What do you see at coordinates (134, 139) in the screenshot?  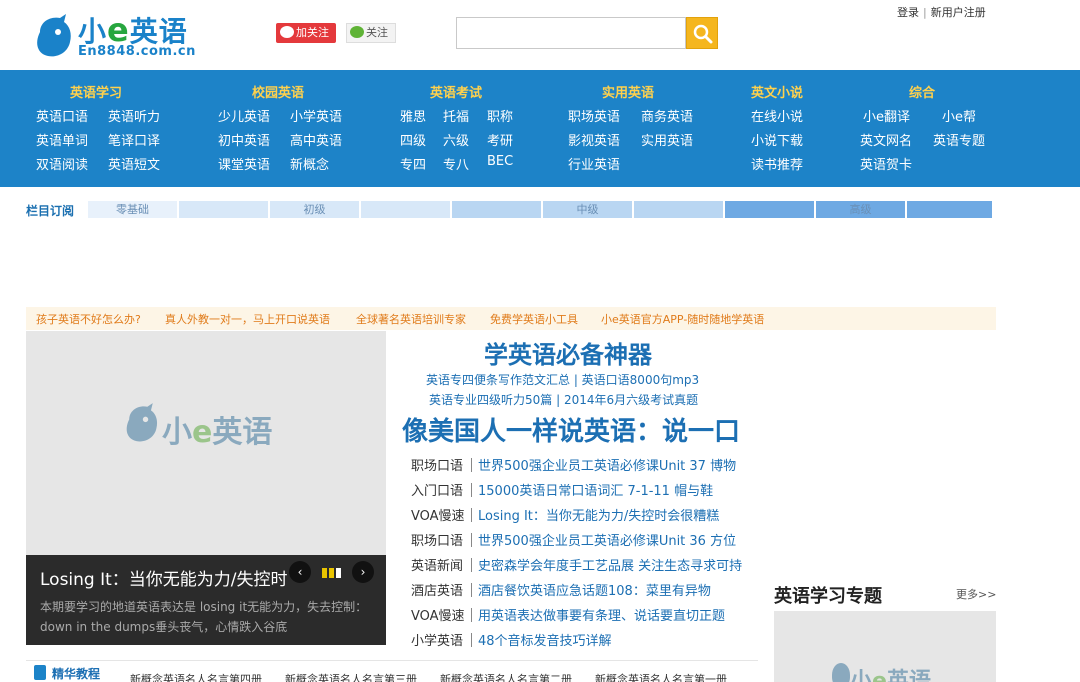 I see `nav-link: 笔译口译` at bounding box center [134, 139].